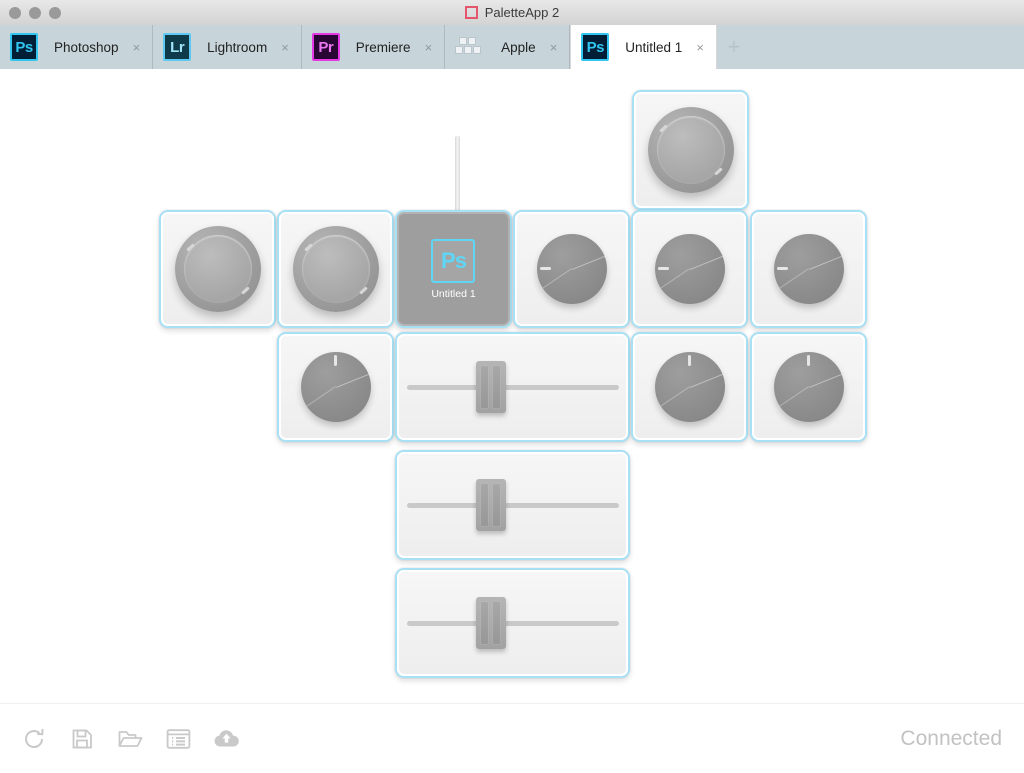  I want to click on app-tile-body: Ps Untitled 1, so click(453, 269).